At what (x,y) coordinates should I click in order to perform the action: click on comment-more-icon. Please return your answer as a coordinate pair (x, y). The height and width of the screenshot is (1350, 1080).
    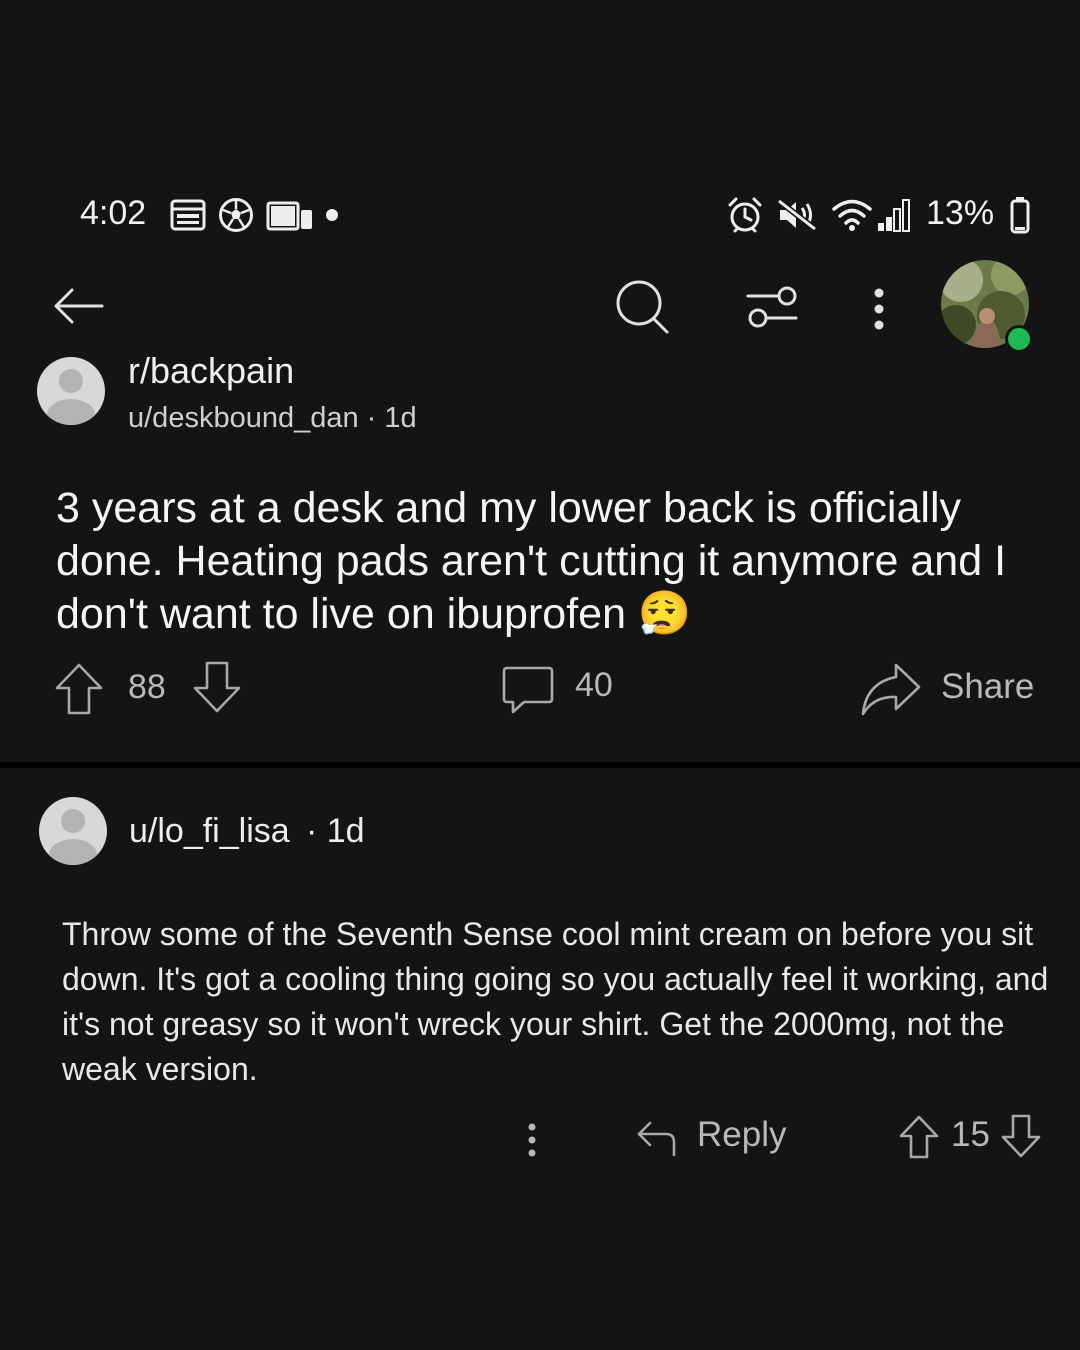
    Looking at the image, I should click on (532, 1140).